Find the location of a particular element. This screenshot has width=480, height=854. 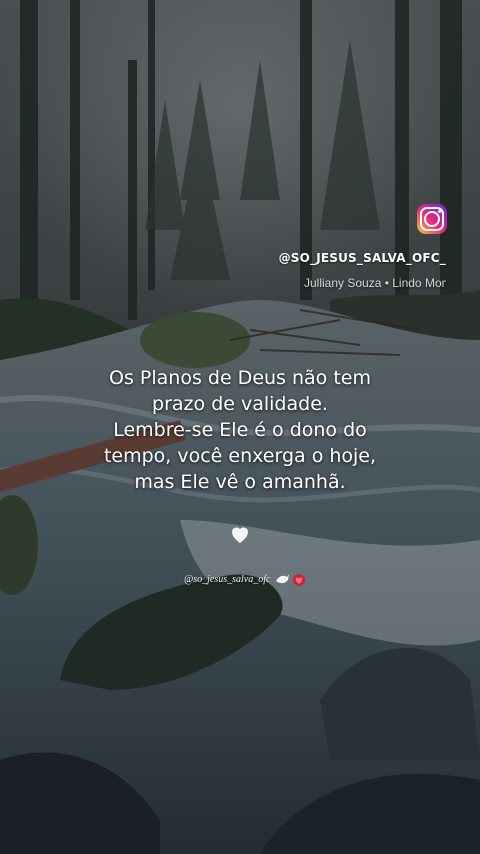

quote-line: mas Ele vê o amanhã. is located at coordinates (240, 482).